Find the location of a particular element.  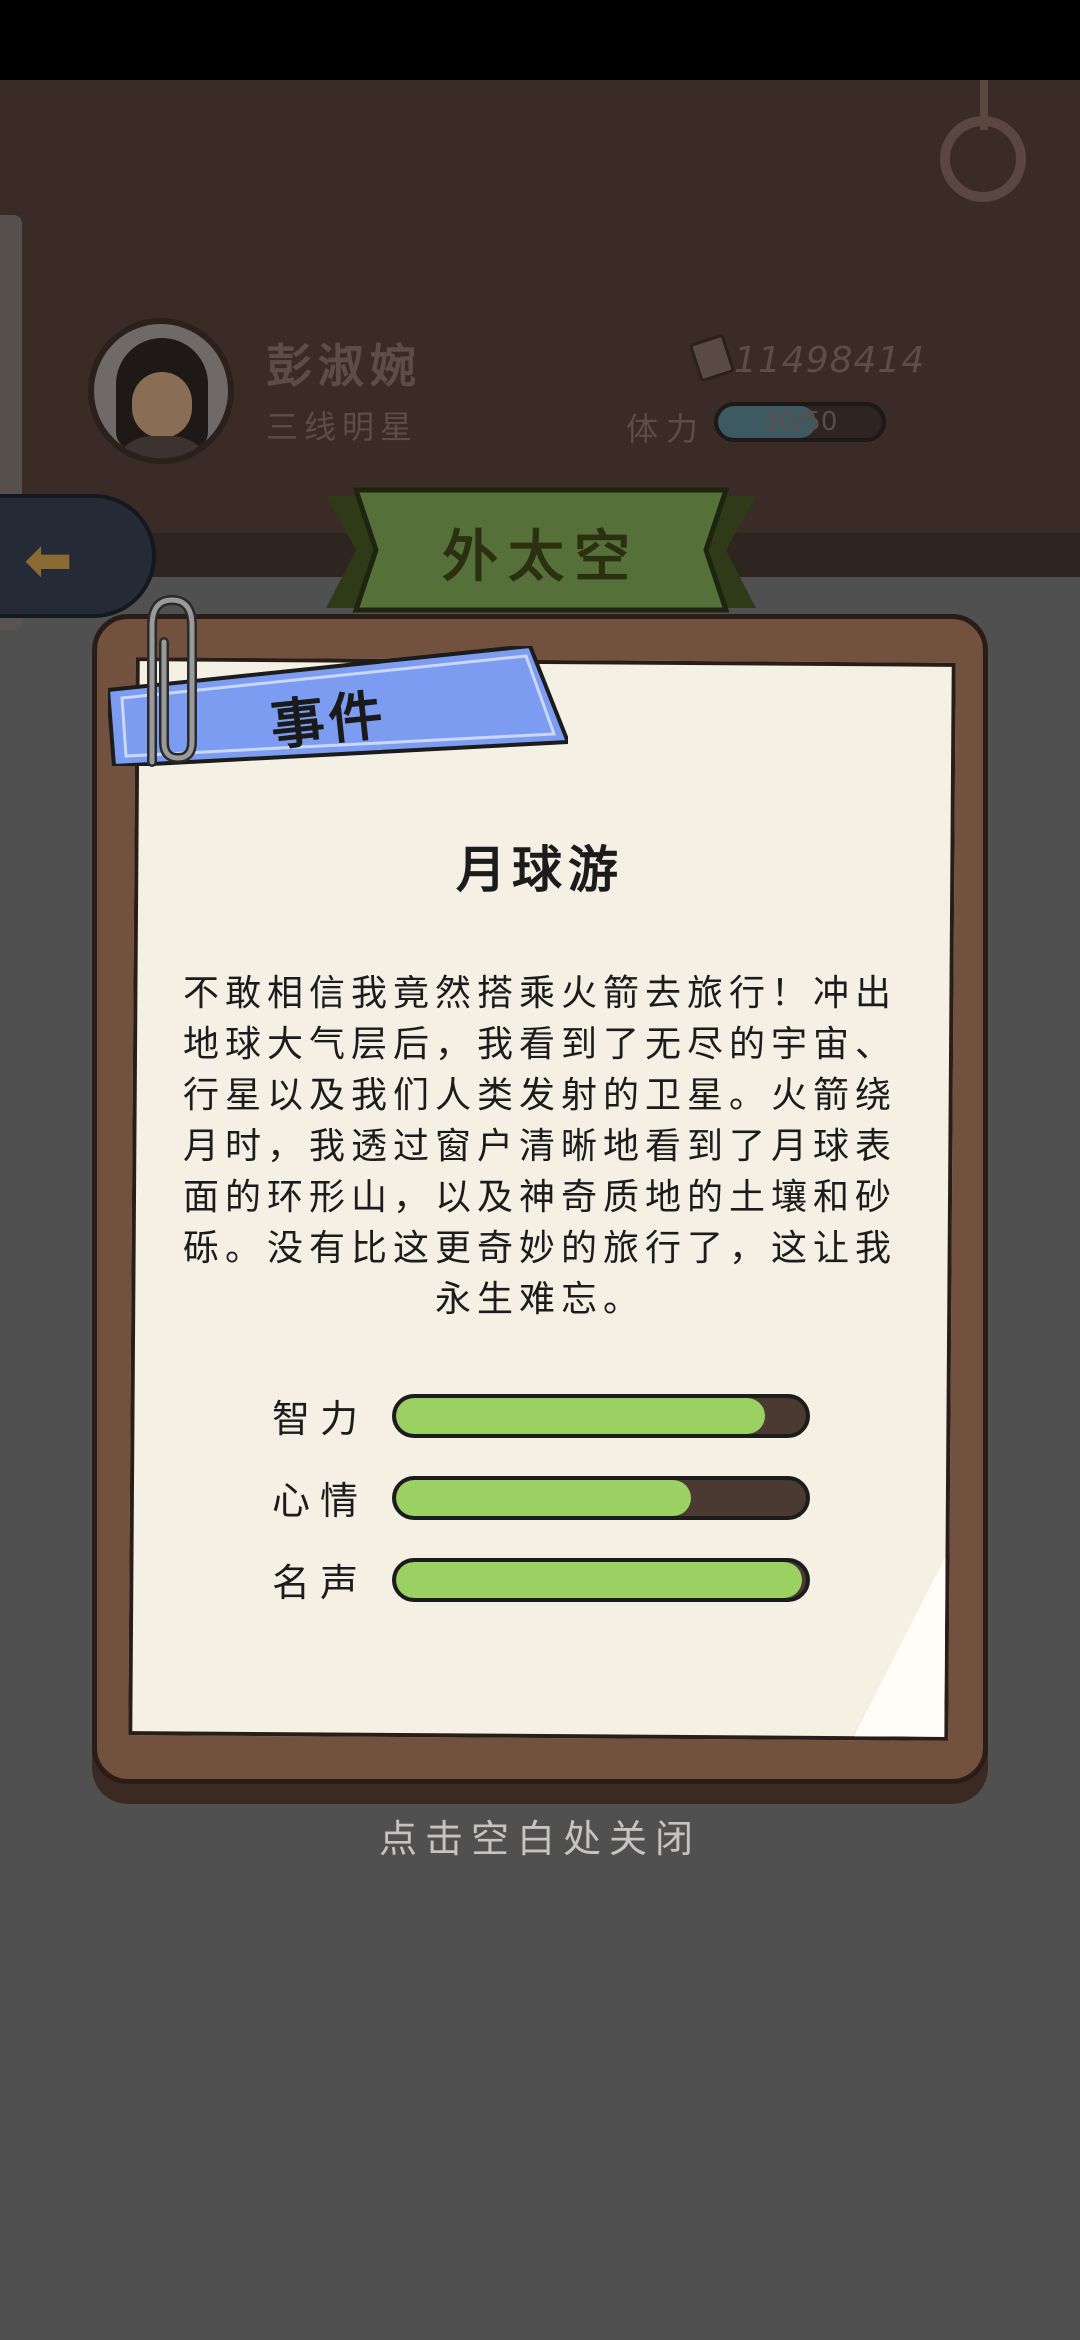

stat-label-fame: 名声 is located at coordinates (320, 1583).